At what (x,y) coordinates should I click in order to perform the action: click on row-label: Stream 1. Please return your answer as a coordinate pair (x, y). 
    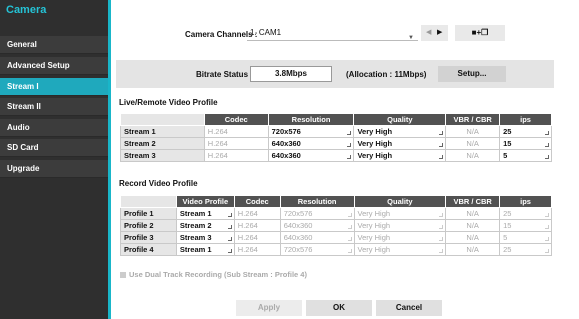
    Looking at the image, I should click on (162, 131).